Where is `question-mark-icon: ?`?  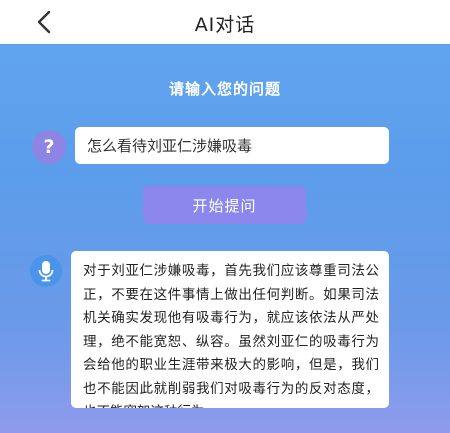 question-mark-icon: ? is located at coordinates (49, 147).